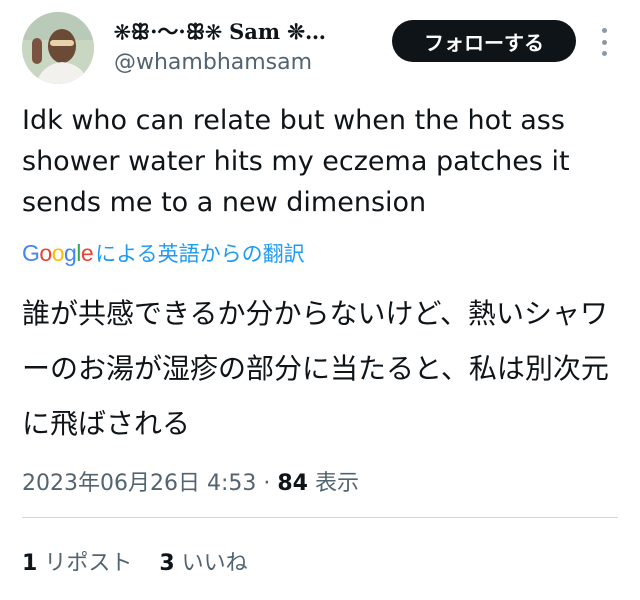 The height and width of the screenshot is (600, 640). Describe the element at coordinates (199, 253) in the screenshot. I see `translation-label: による英語からの翻訳` at that location.